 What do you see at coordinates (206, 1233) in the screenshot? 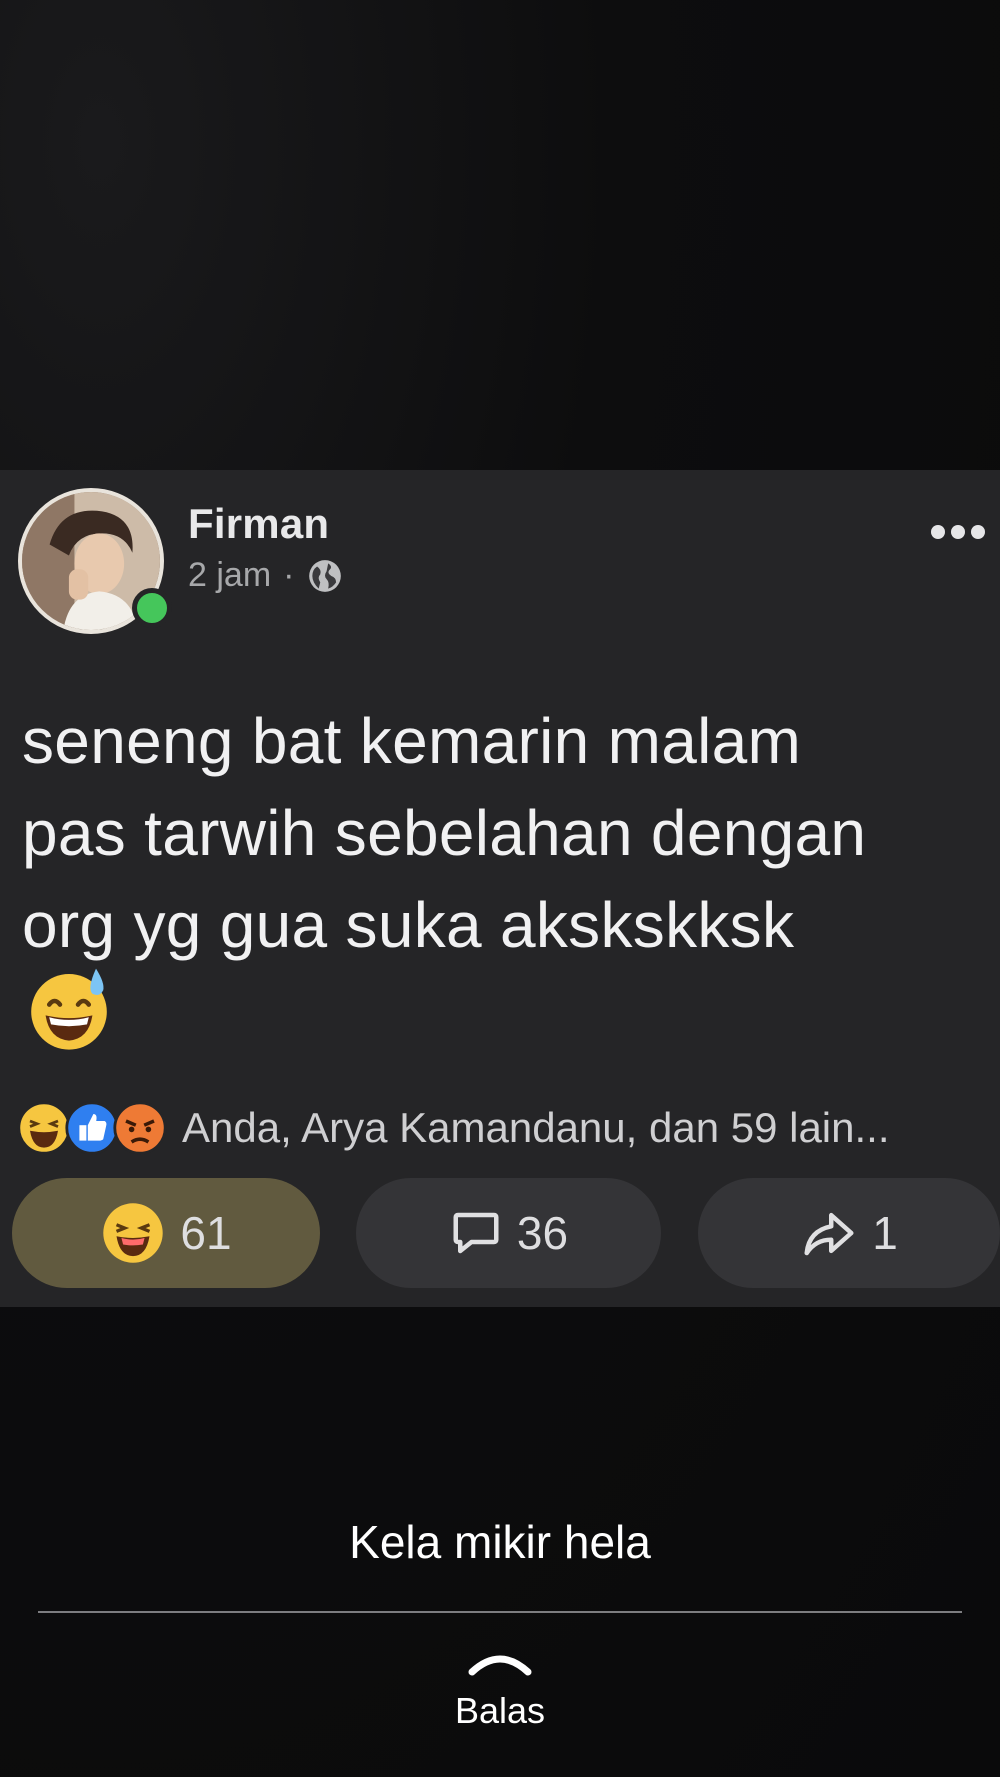
I see `haha-count: 61` at bounding box center [206, 1233].